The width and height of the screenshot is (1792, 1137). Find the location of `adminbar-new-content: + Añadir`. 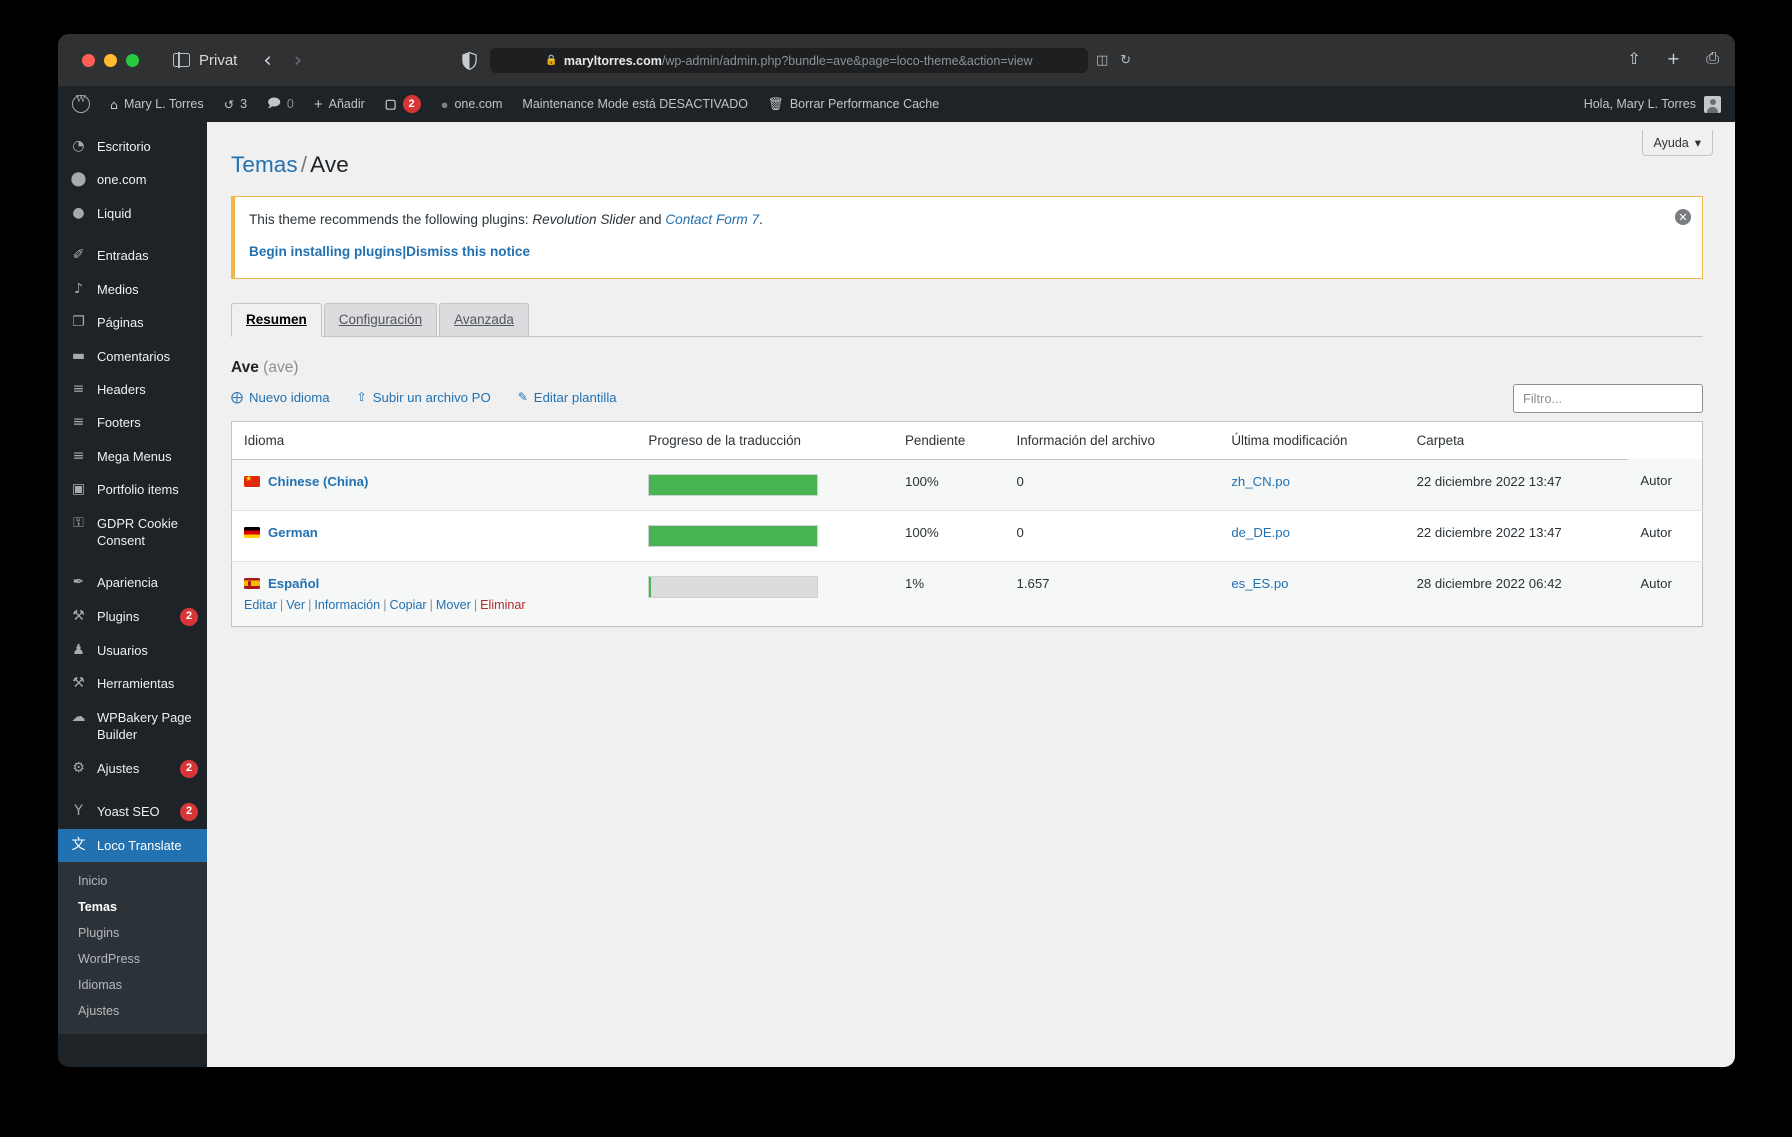

adminbar-new-content: + Añadir is located at coordinates (339, 104).